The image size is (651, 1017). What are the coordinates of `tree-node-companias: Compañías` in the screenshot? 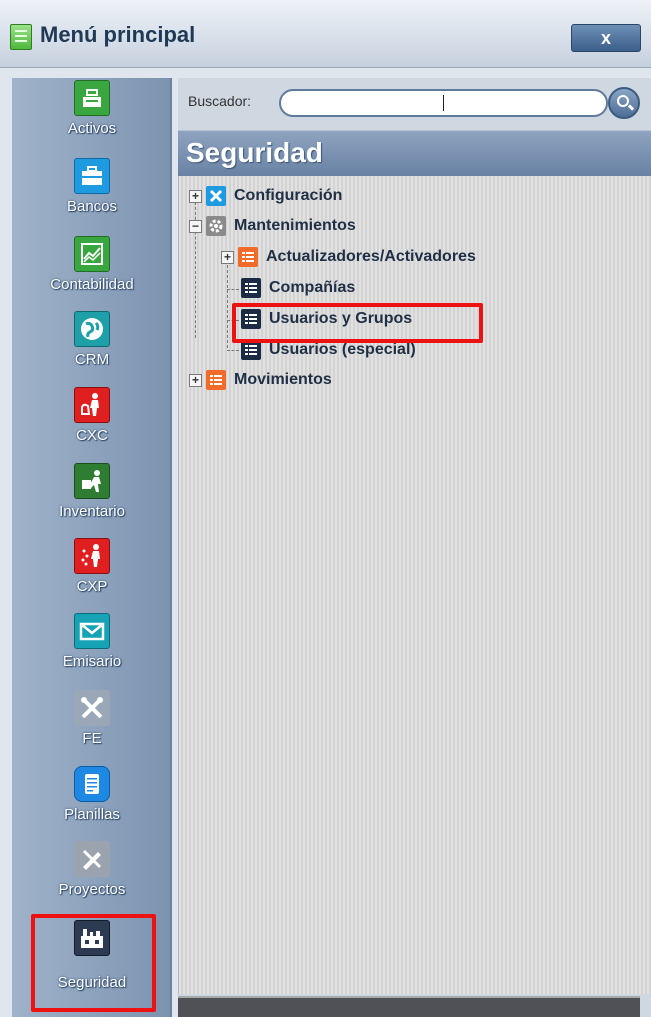 It's located at (298, 288).